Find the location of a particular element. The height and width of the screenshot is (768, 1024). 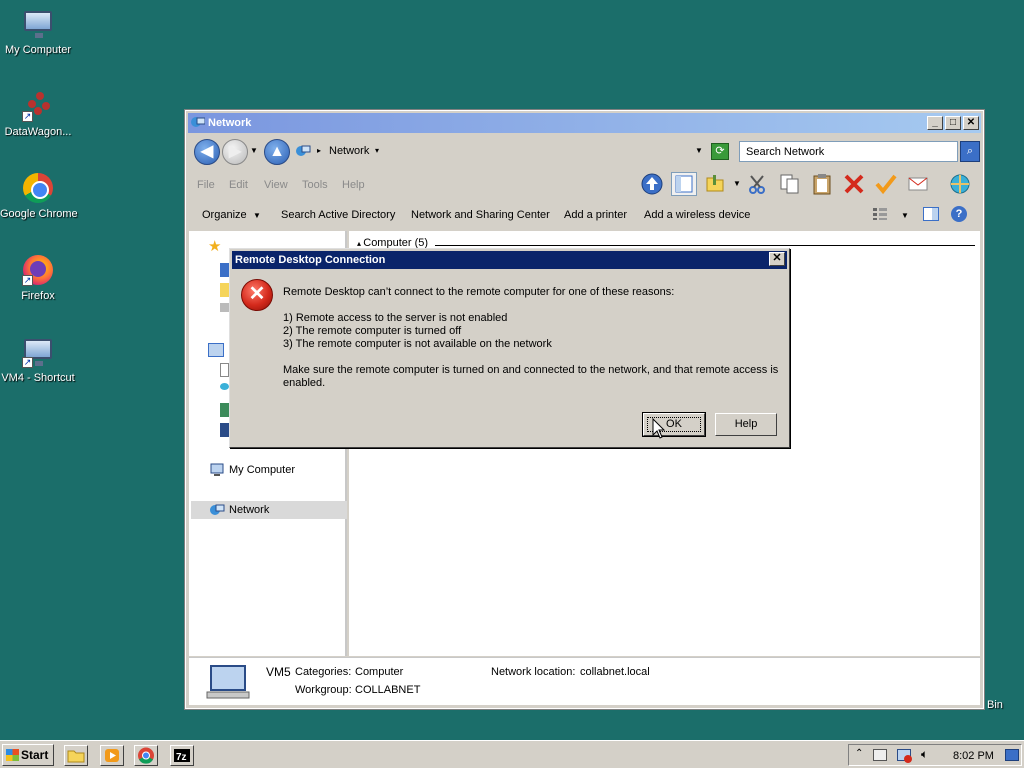

clock: 8:02 PM is located at coordinates (973, 756).